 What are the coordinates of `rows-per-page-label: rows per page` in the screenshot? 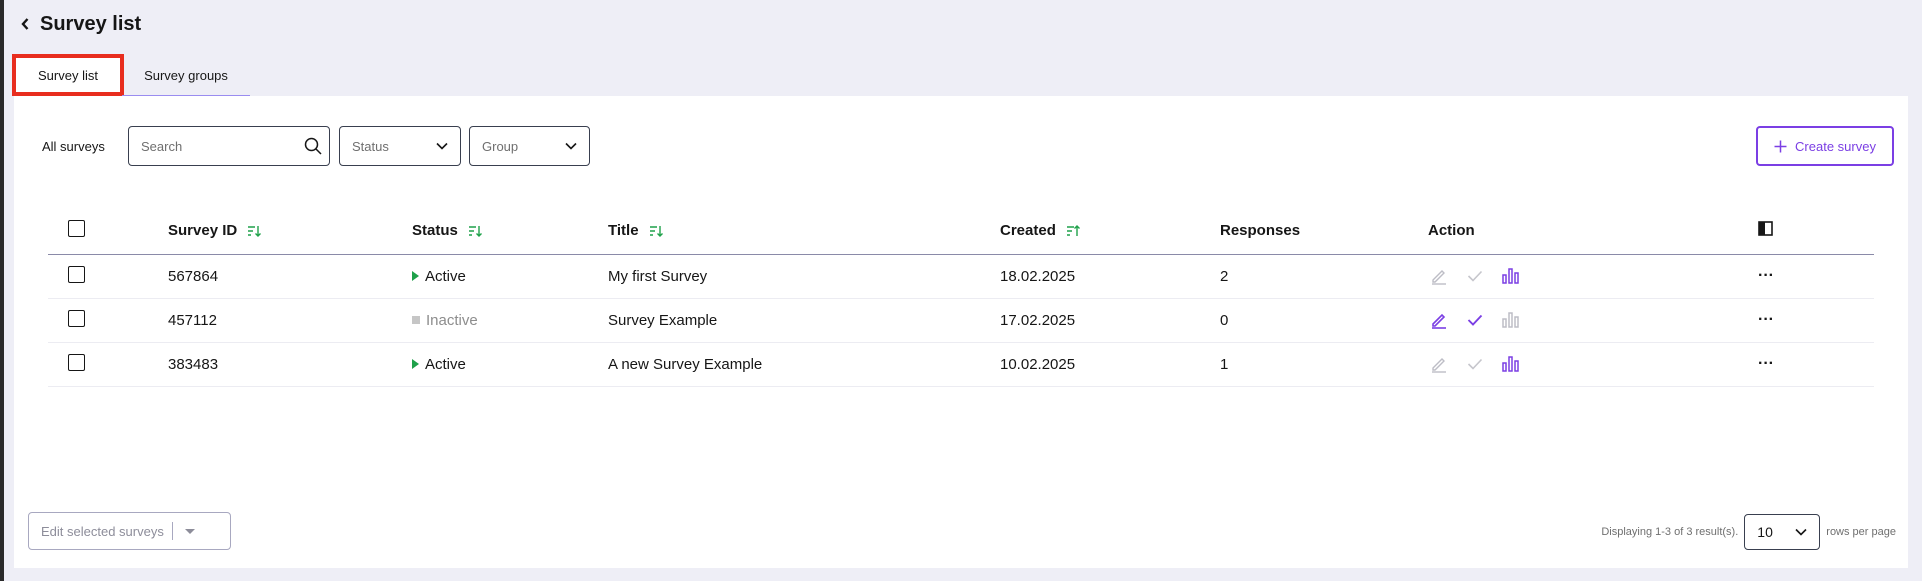 It's located at (1861, 532).